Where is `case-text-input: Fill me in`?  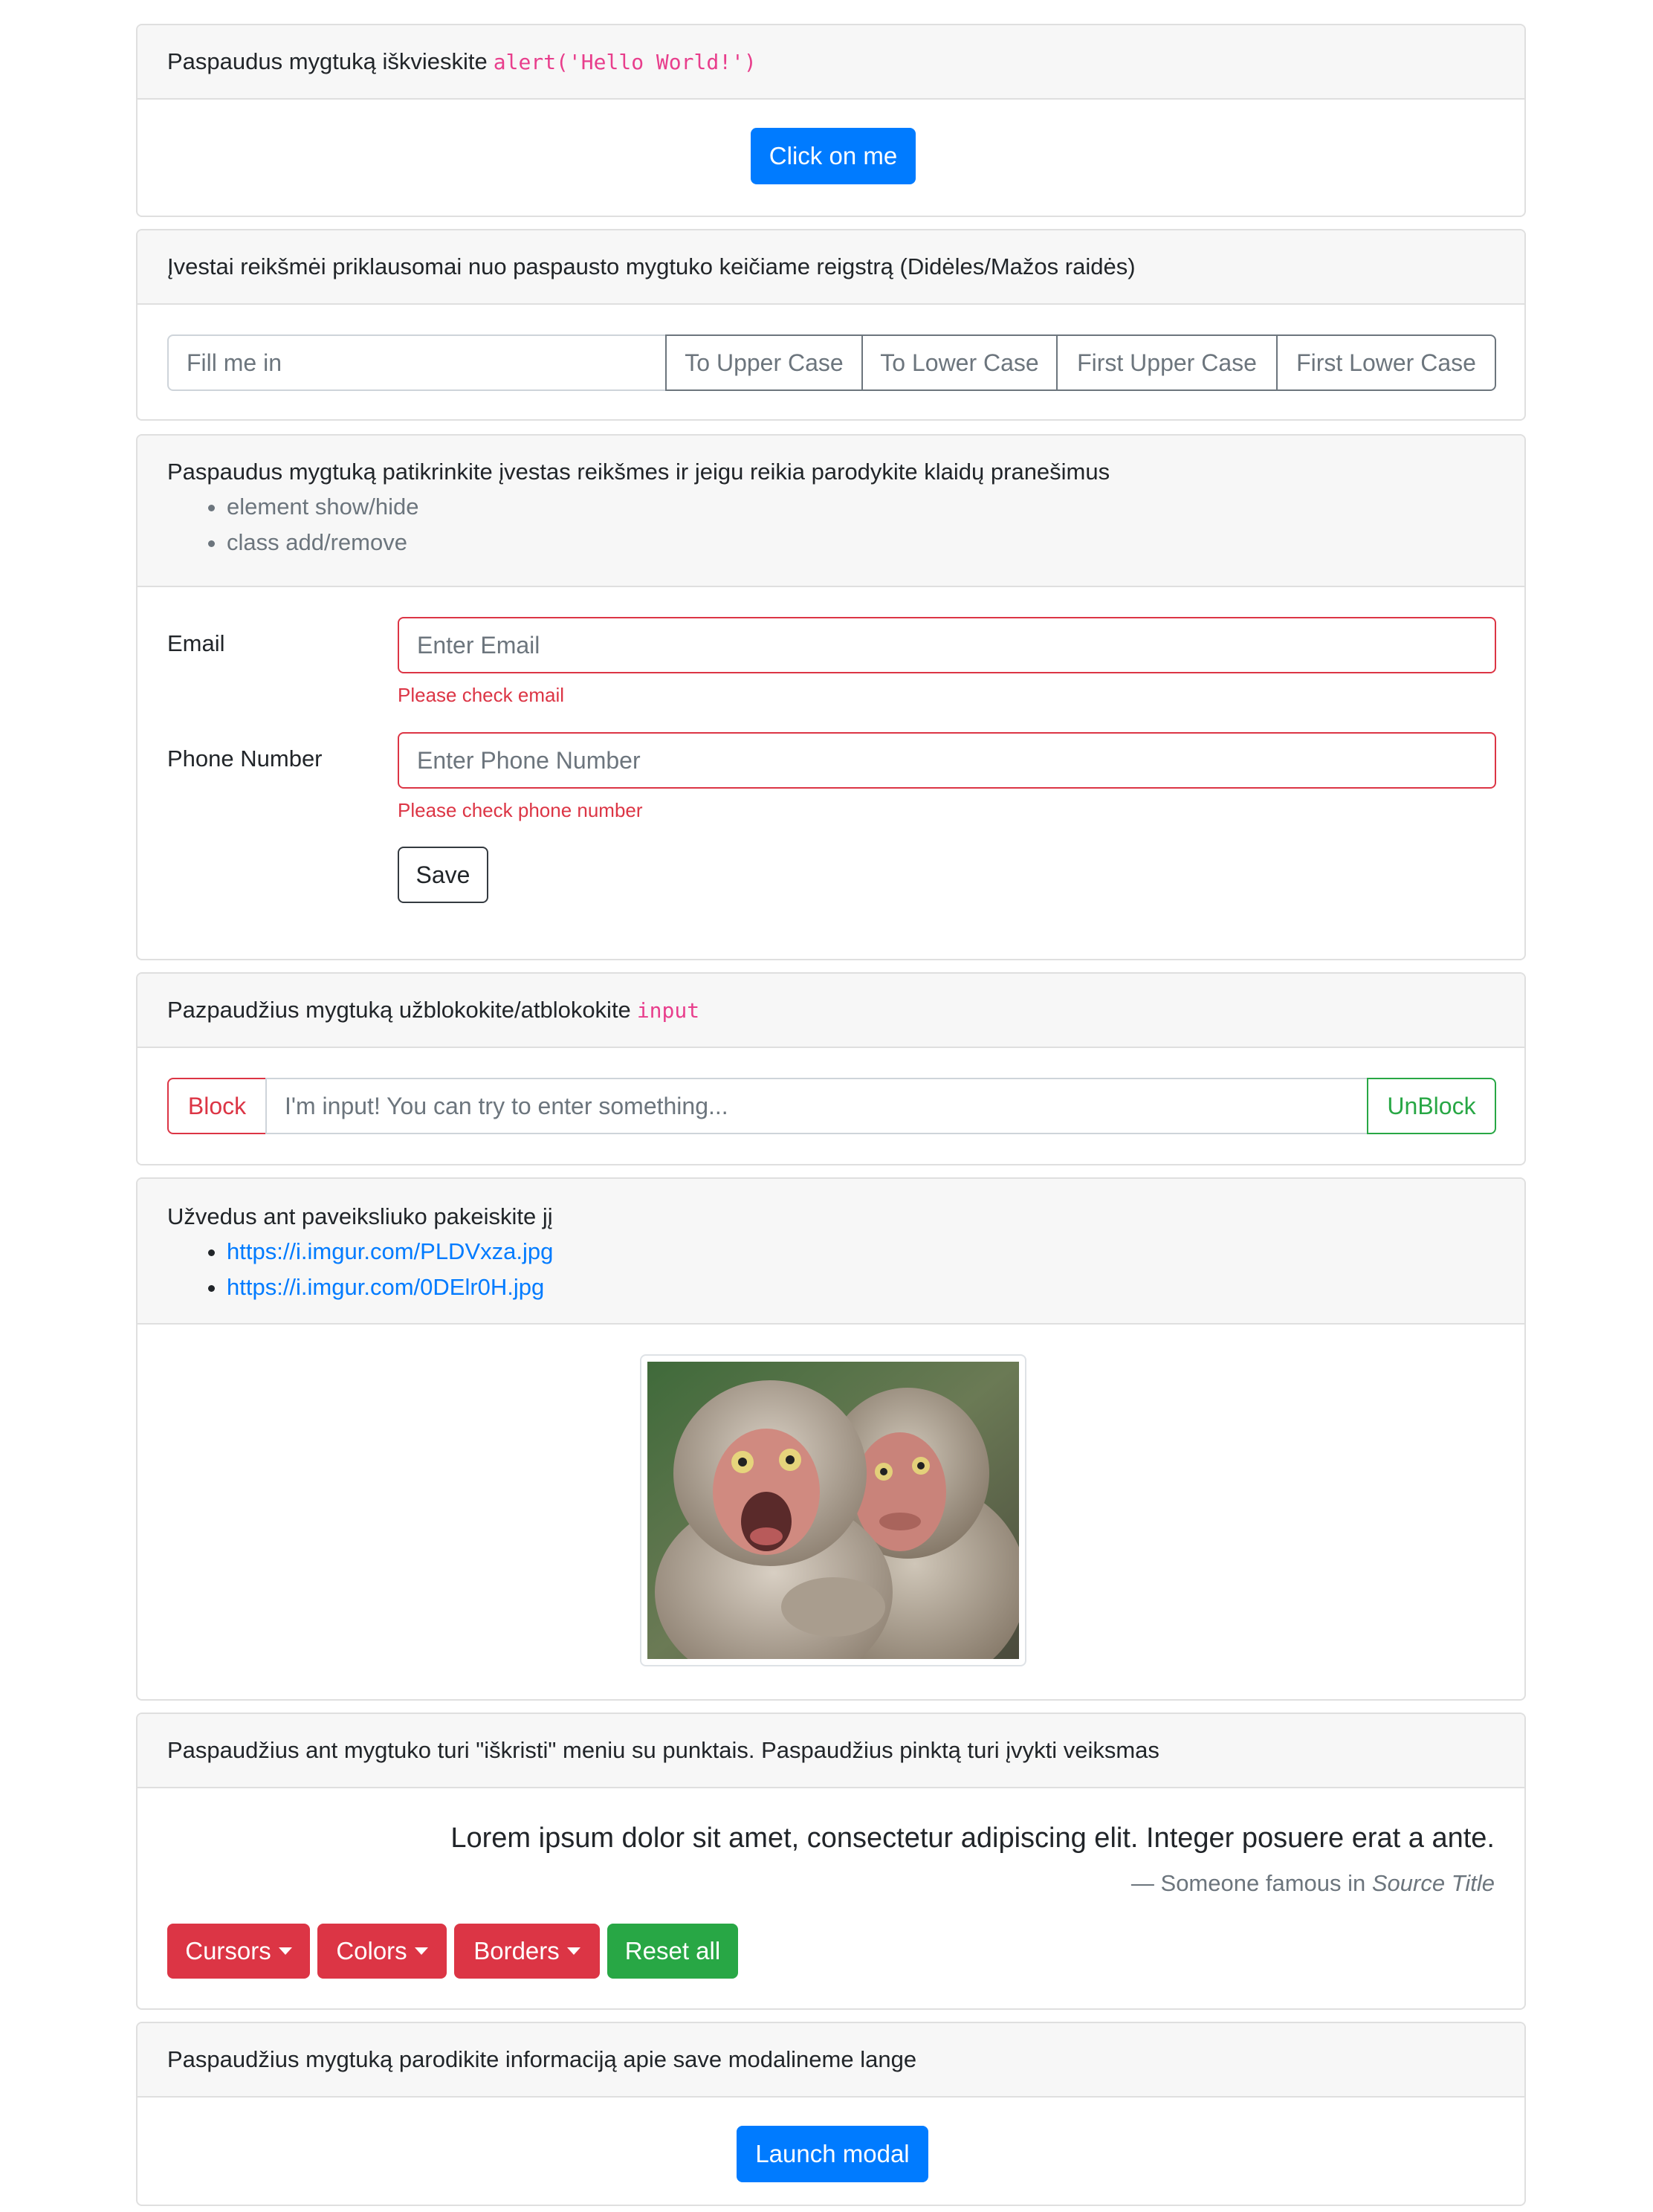
case-text-input: Fill me in is located at coordinates (417, 362).